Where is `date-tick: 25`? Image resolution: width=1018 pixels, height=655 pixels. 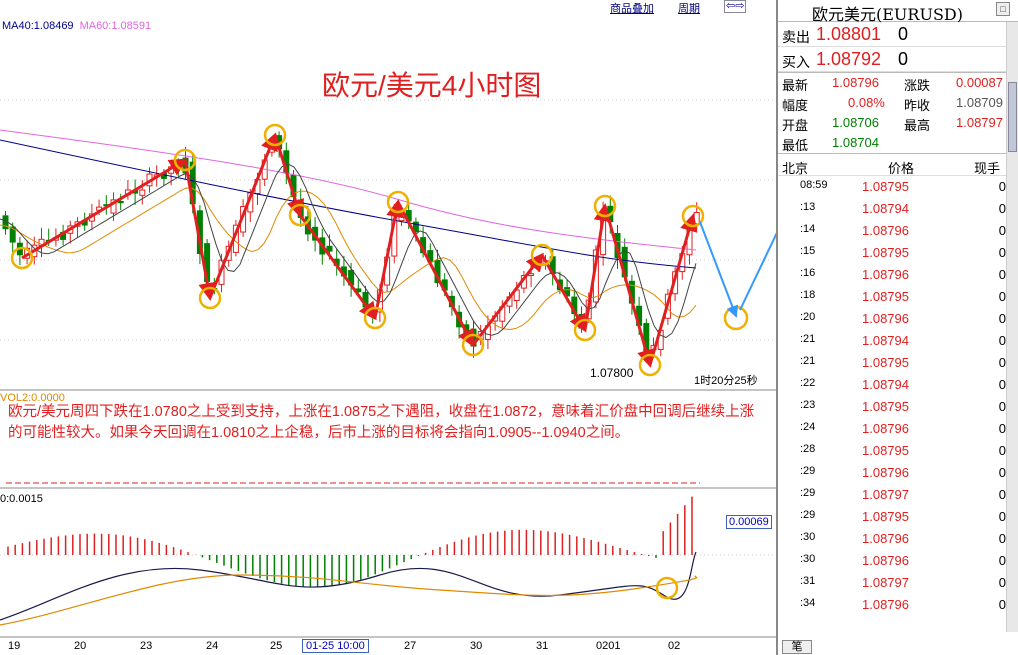 date-tick: 25 is located at coordinates (276, 646).